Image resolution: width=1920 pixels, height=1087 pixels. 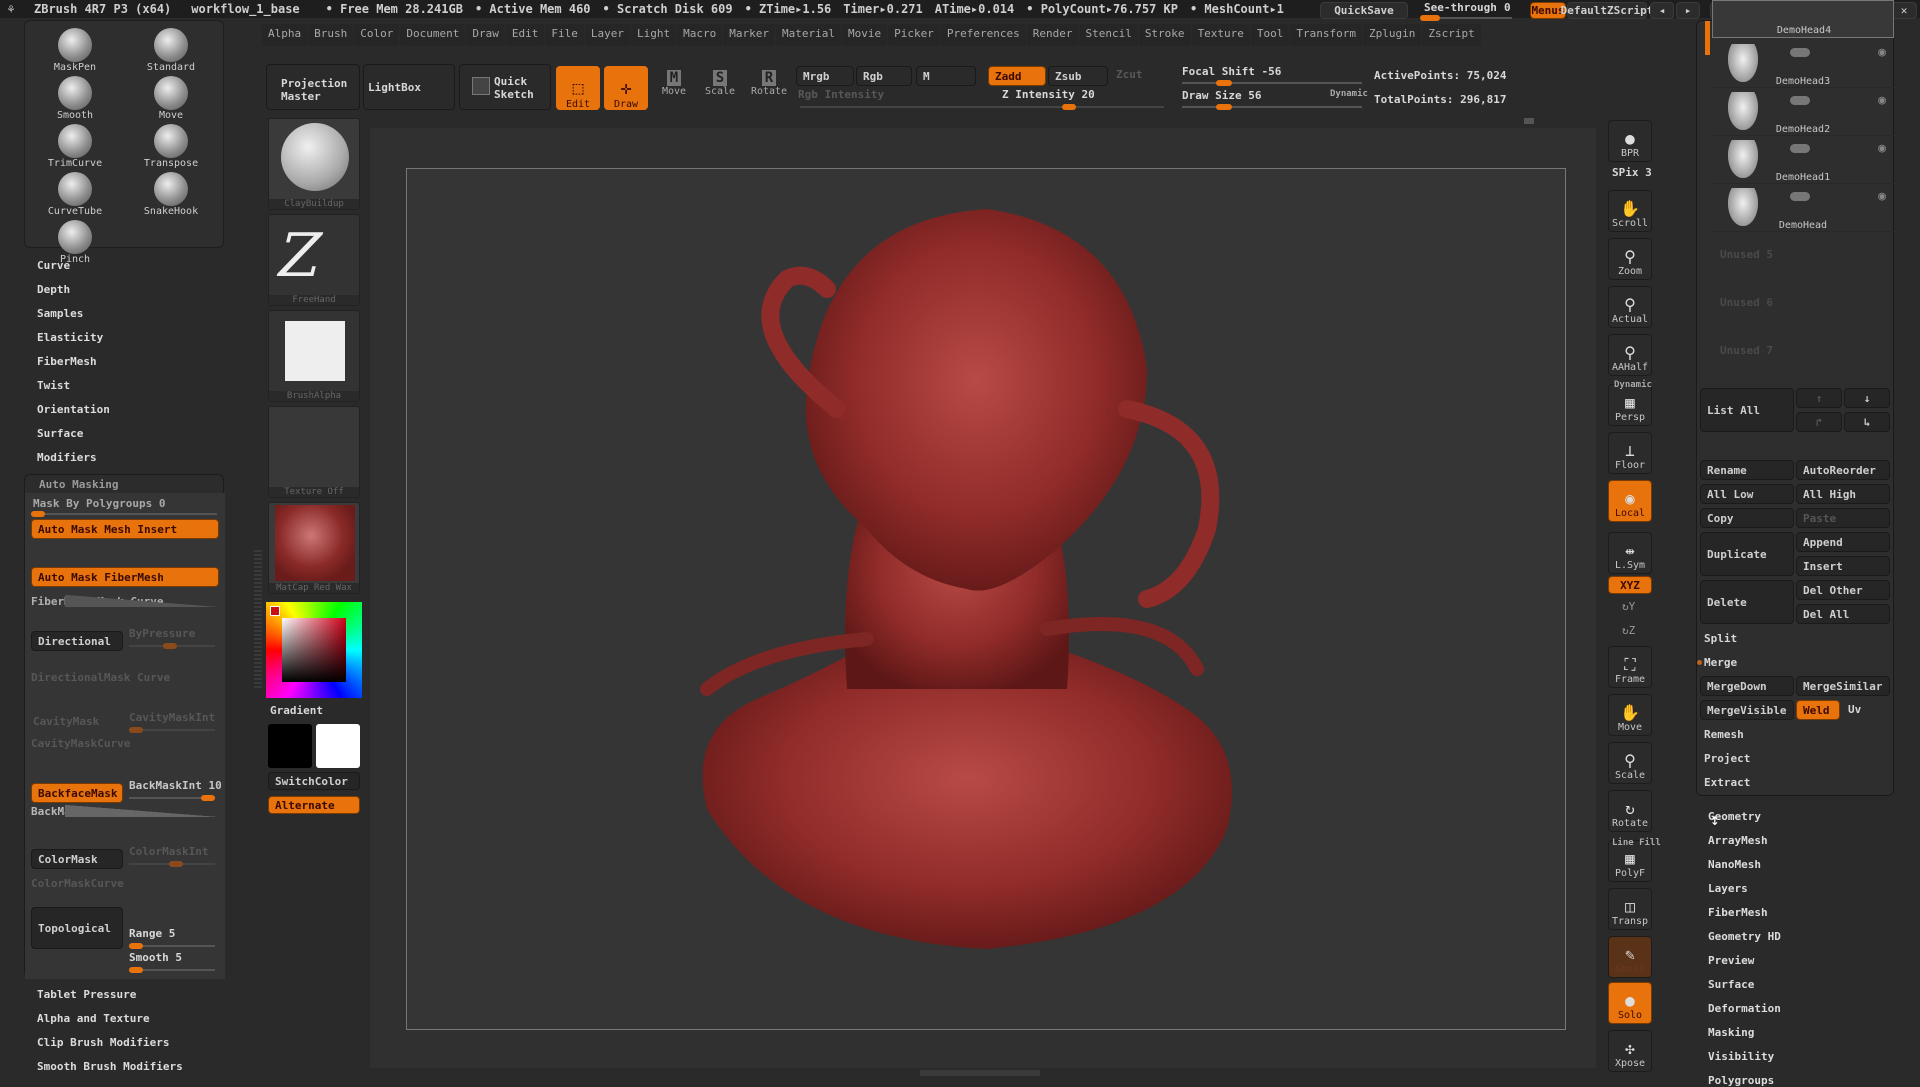 What do you see at coordinates (1843, 470) in the screenshot?
I see `auto-reorder-button: AutoReorder` at bounding box center [1843, 470].